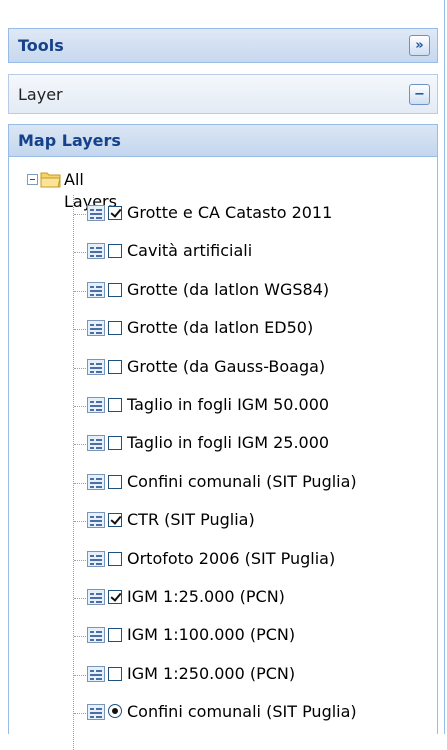 Image resolution: width=447 pixels, height=750 pixels. I want to click on layer-row: CTR (SIT Puglia), so click(219, 521).